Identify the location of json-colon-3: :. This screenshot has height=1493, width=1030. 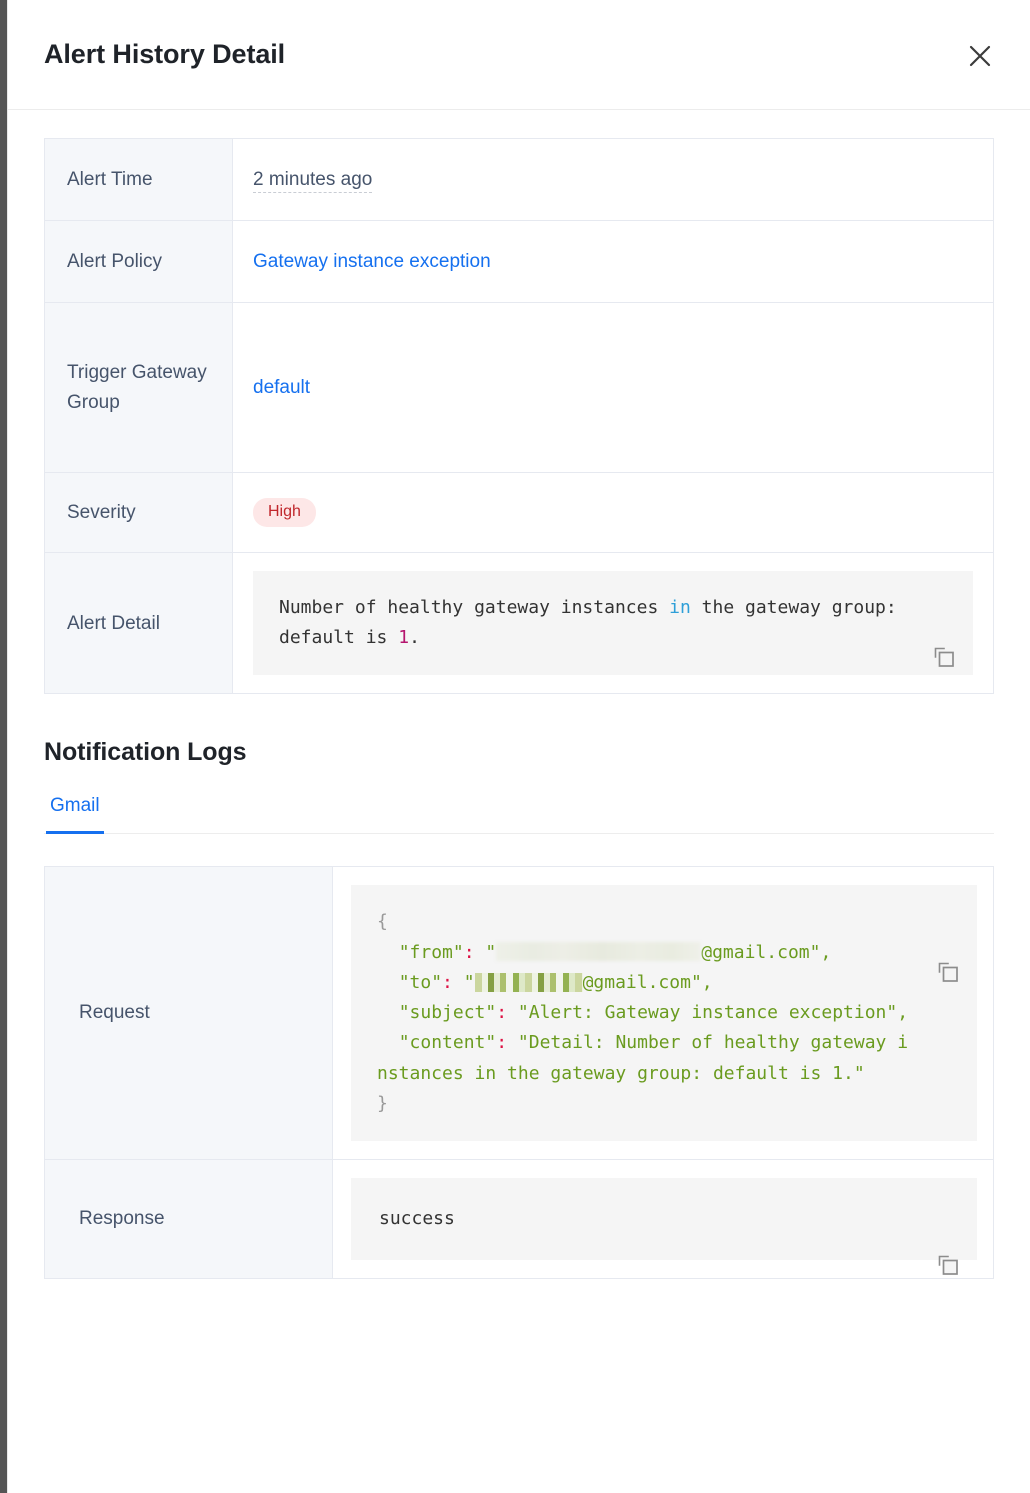
(502, 1013).